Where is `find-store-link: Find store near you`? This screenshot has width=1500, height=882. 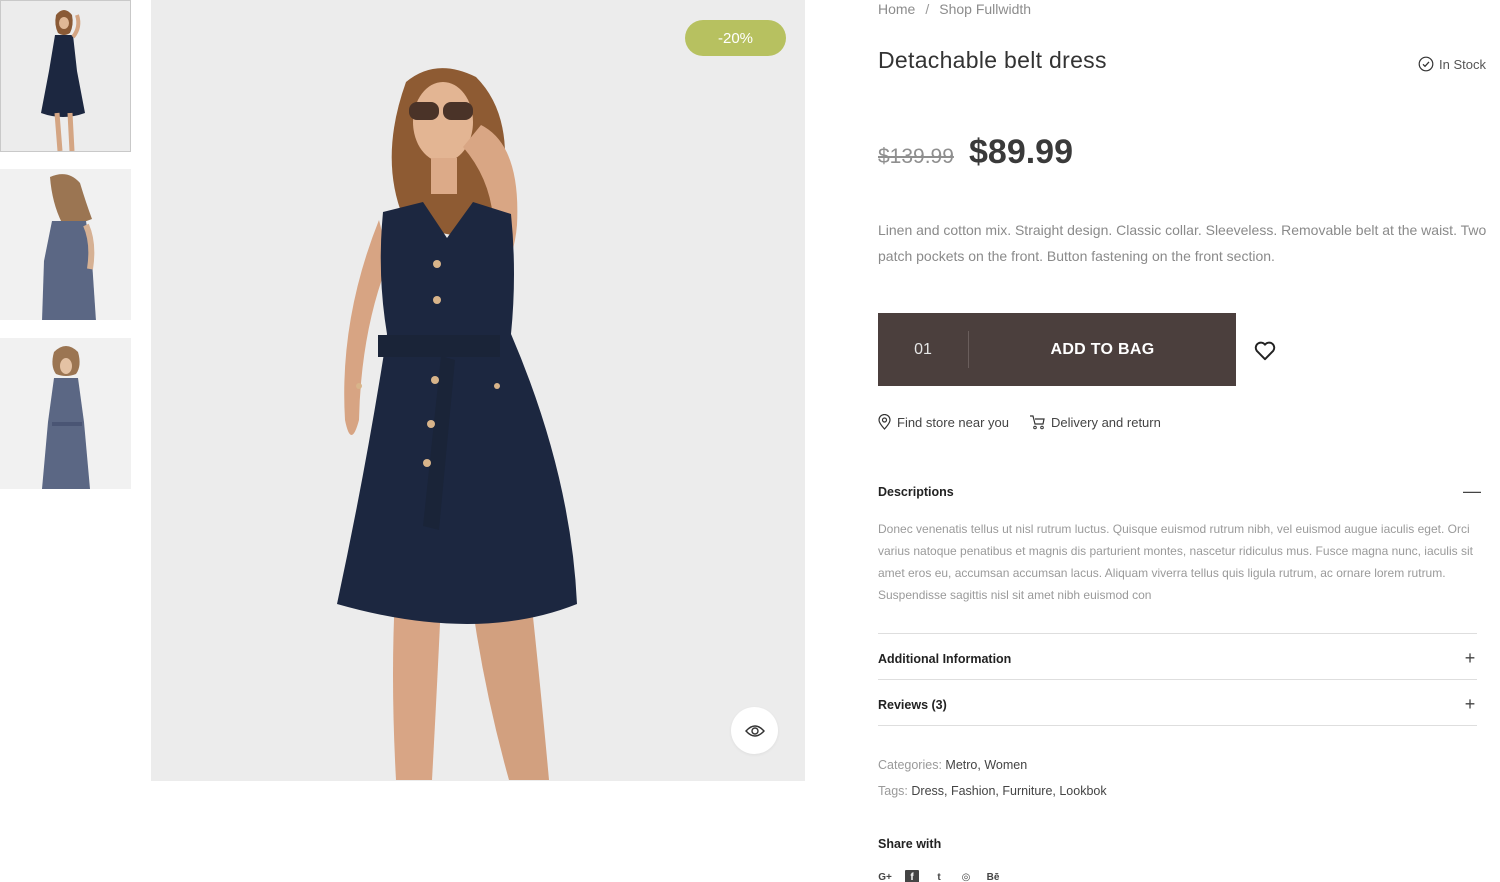 find-store-link: Find store near you is located at coordinates (943, 422).